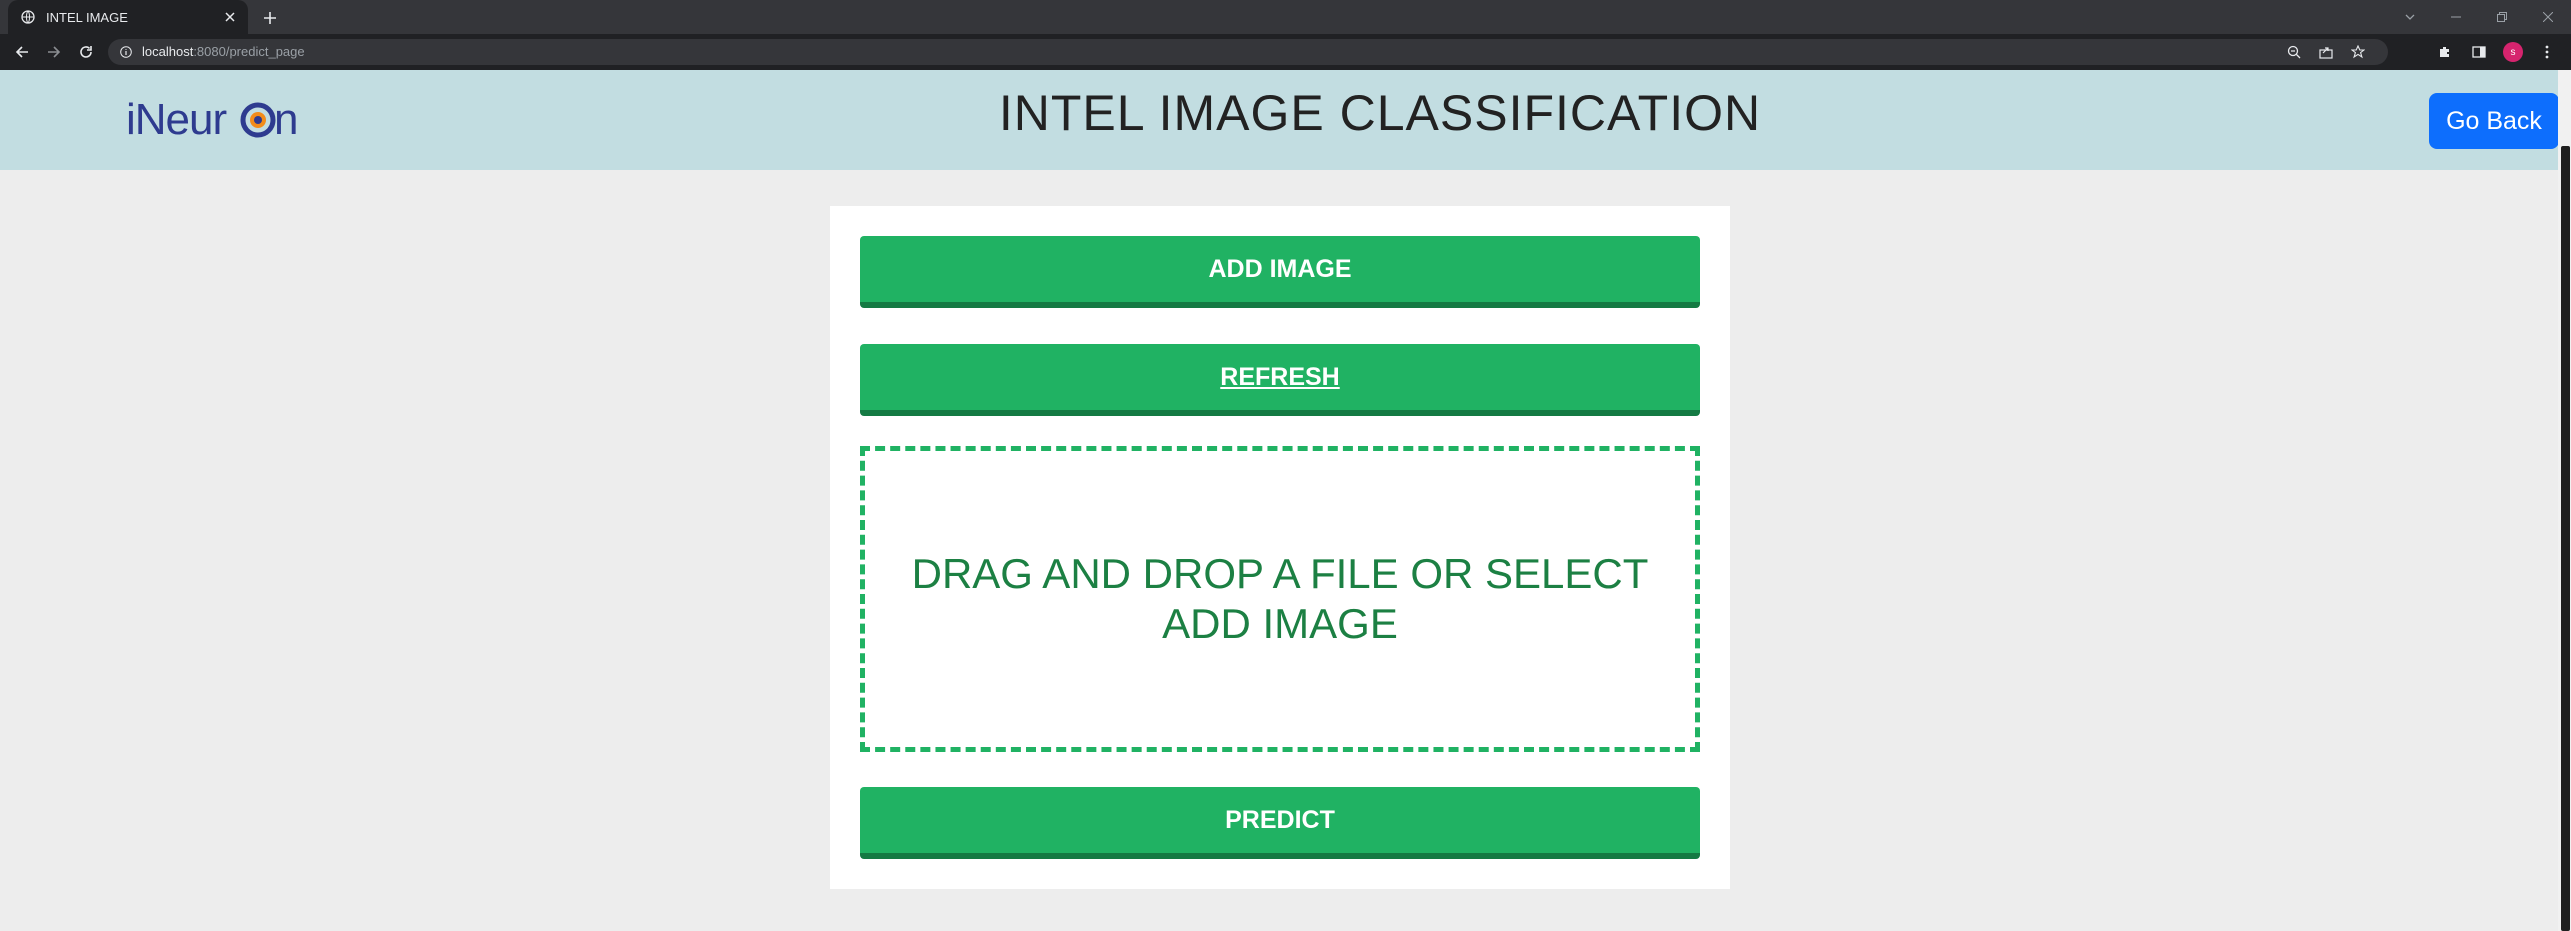 Image resolution: width=2571 pixels, height=931 pixels. What do you see at coordinates (1280, 573) in the screenshot?
I see `drop-zone-line-1: DRAG AND DROP A FILE OR SELECT` at bounding box center [1280, 573].